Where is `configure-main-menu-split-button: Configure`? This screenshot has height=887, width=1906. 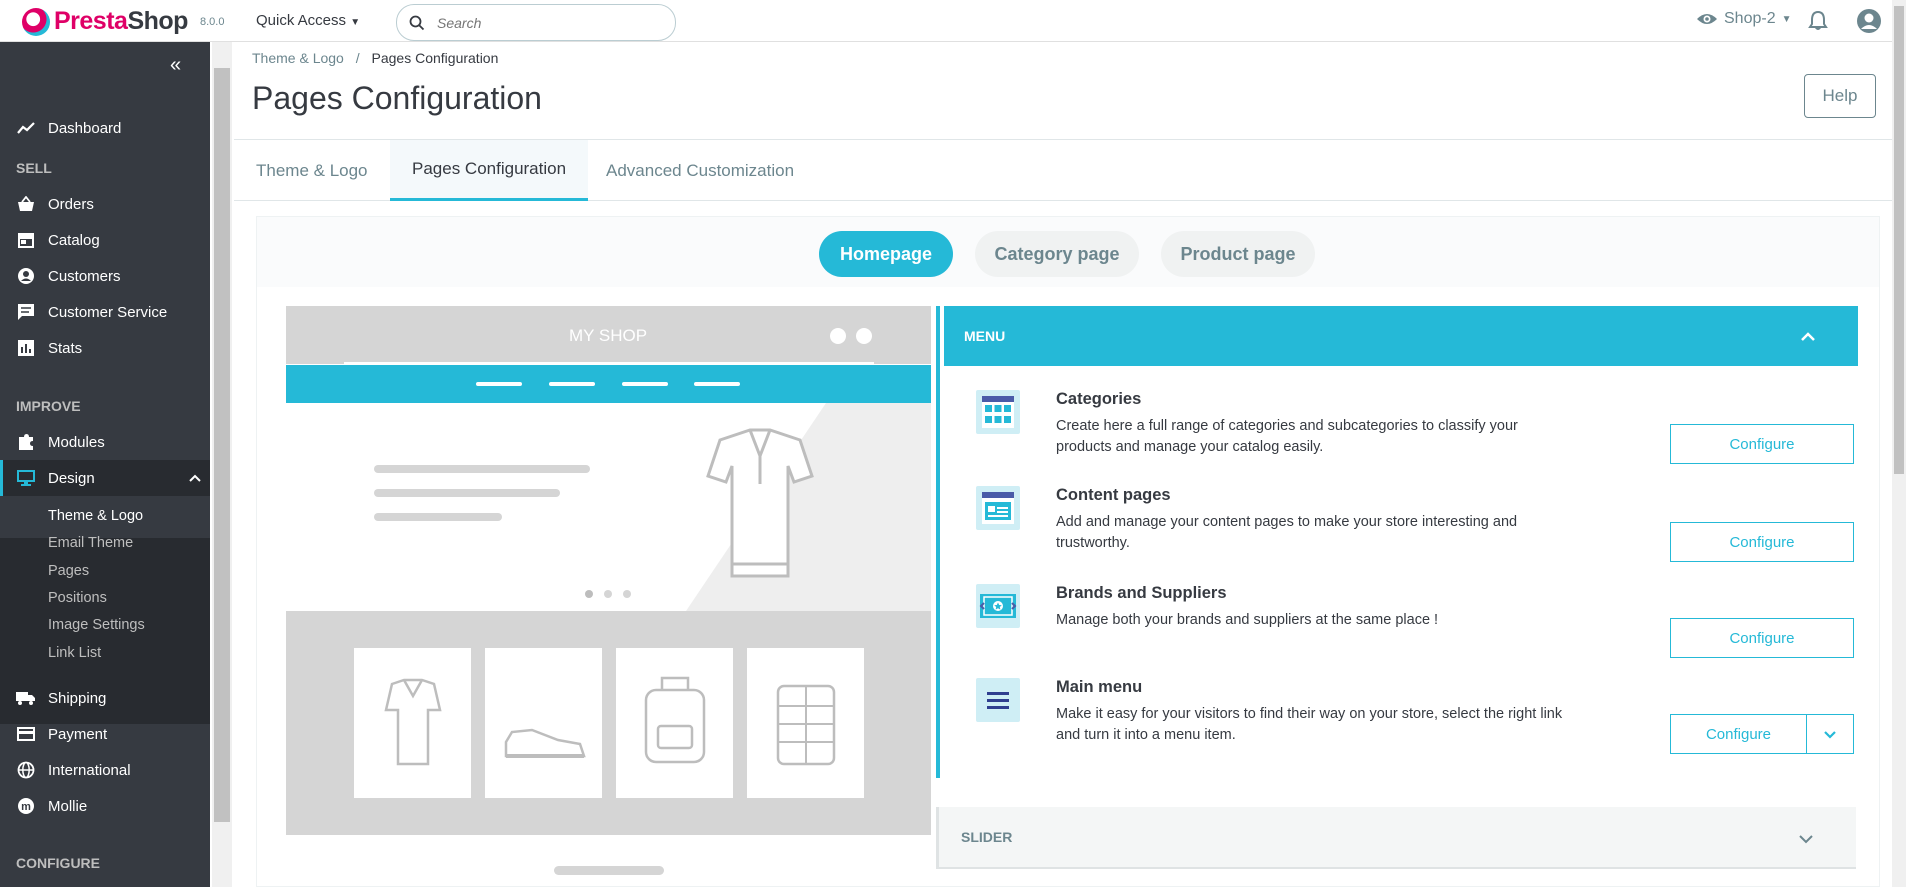
configure-main-menu-split-button: Configure is located at coordinates (1762, 734).